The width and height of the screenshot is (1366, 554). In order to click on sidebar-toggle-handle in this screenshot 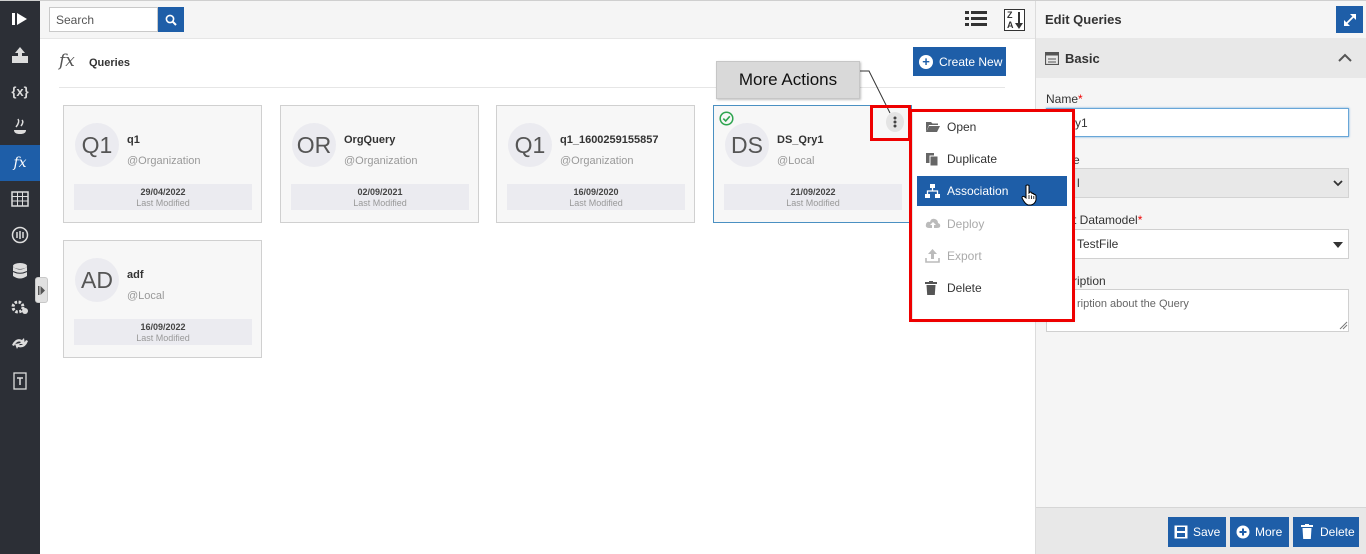, I will do `click(41, 290)`.